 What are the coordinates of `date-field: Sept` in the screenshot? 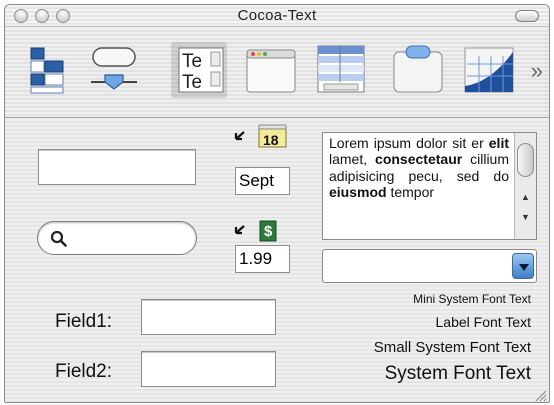 It's located at (262, 181).